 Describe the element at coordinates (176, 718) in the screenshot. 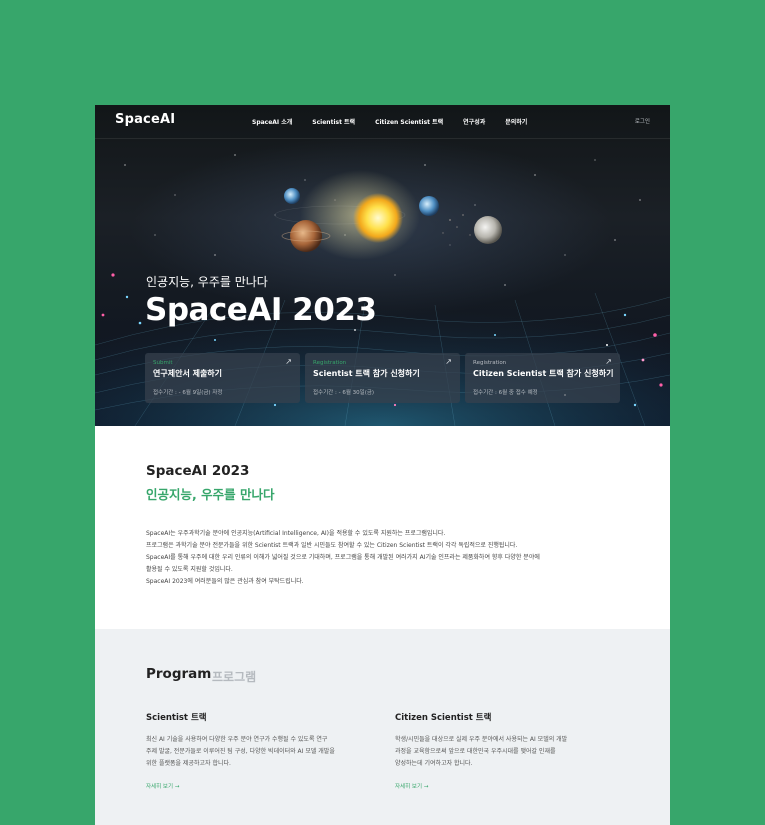

I see `track-title: Scientist 트랙` at that location.